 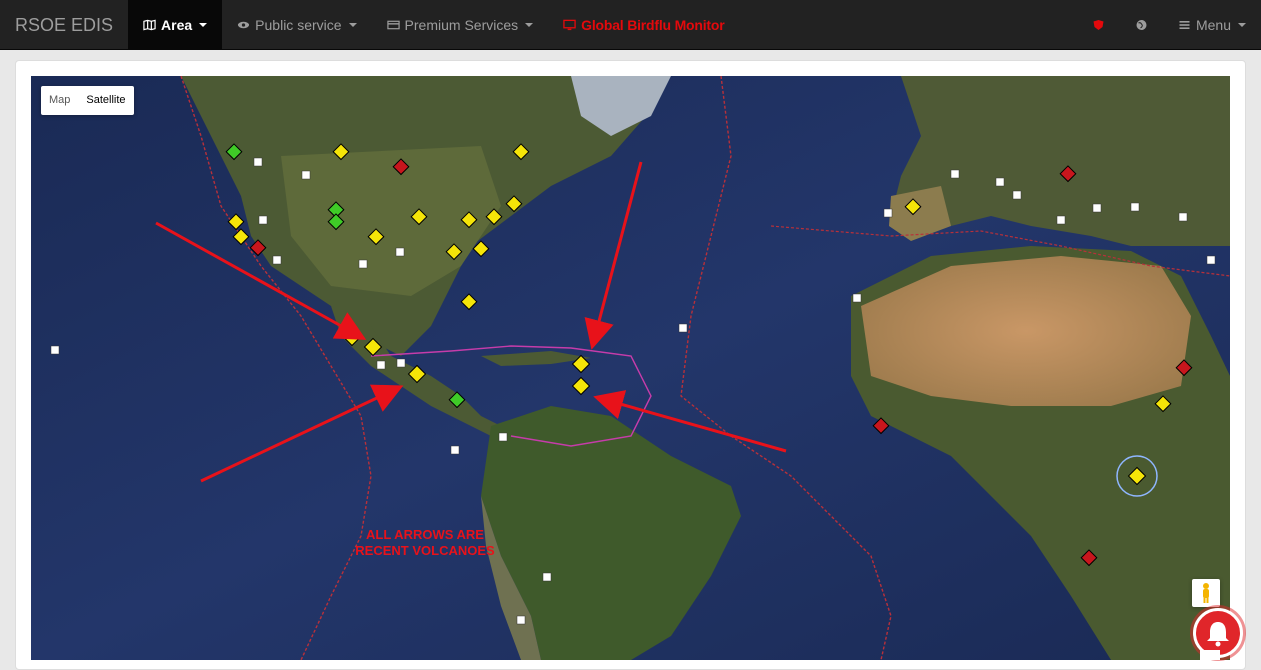 I want to click on nav-birdflu-monitor-link: Global Birdflu Monitor, so click(x=643, y=25).